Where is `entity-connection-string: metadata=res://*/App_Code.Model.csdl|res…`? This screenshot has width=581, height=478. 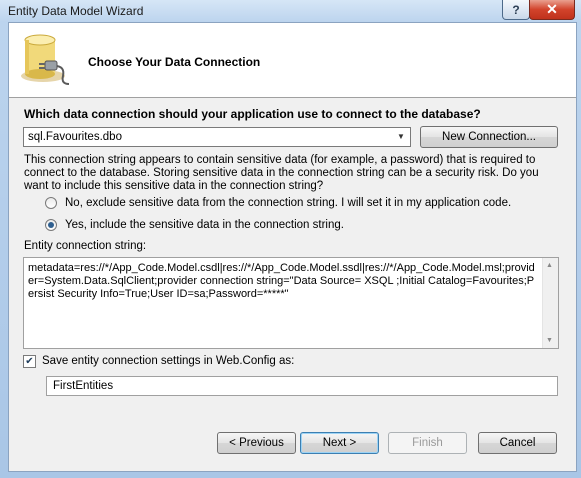
entity-connection-string: metadata=res://*/App_Code.Model.csdl|res… is located at coordinates (281, 281).